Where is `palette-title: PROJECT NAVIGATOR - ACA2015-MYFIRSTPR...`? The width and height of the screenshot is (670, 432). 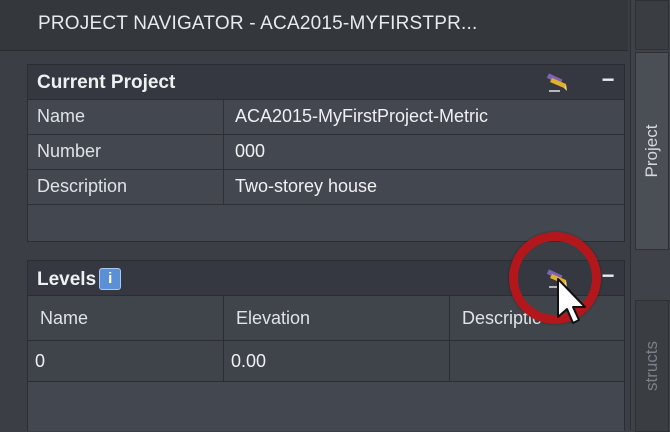
palette-title: PROJECT NAVIGATOR - ACA2015-MYFIRSTPR... is located at coordinates (258, 23).